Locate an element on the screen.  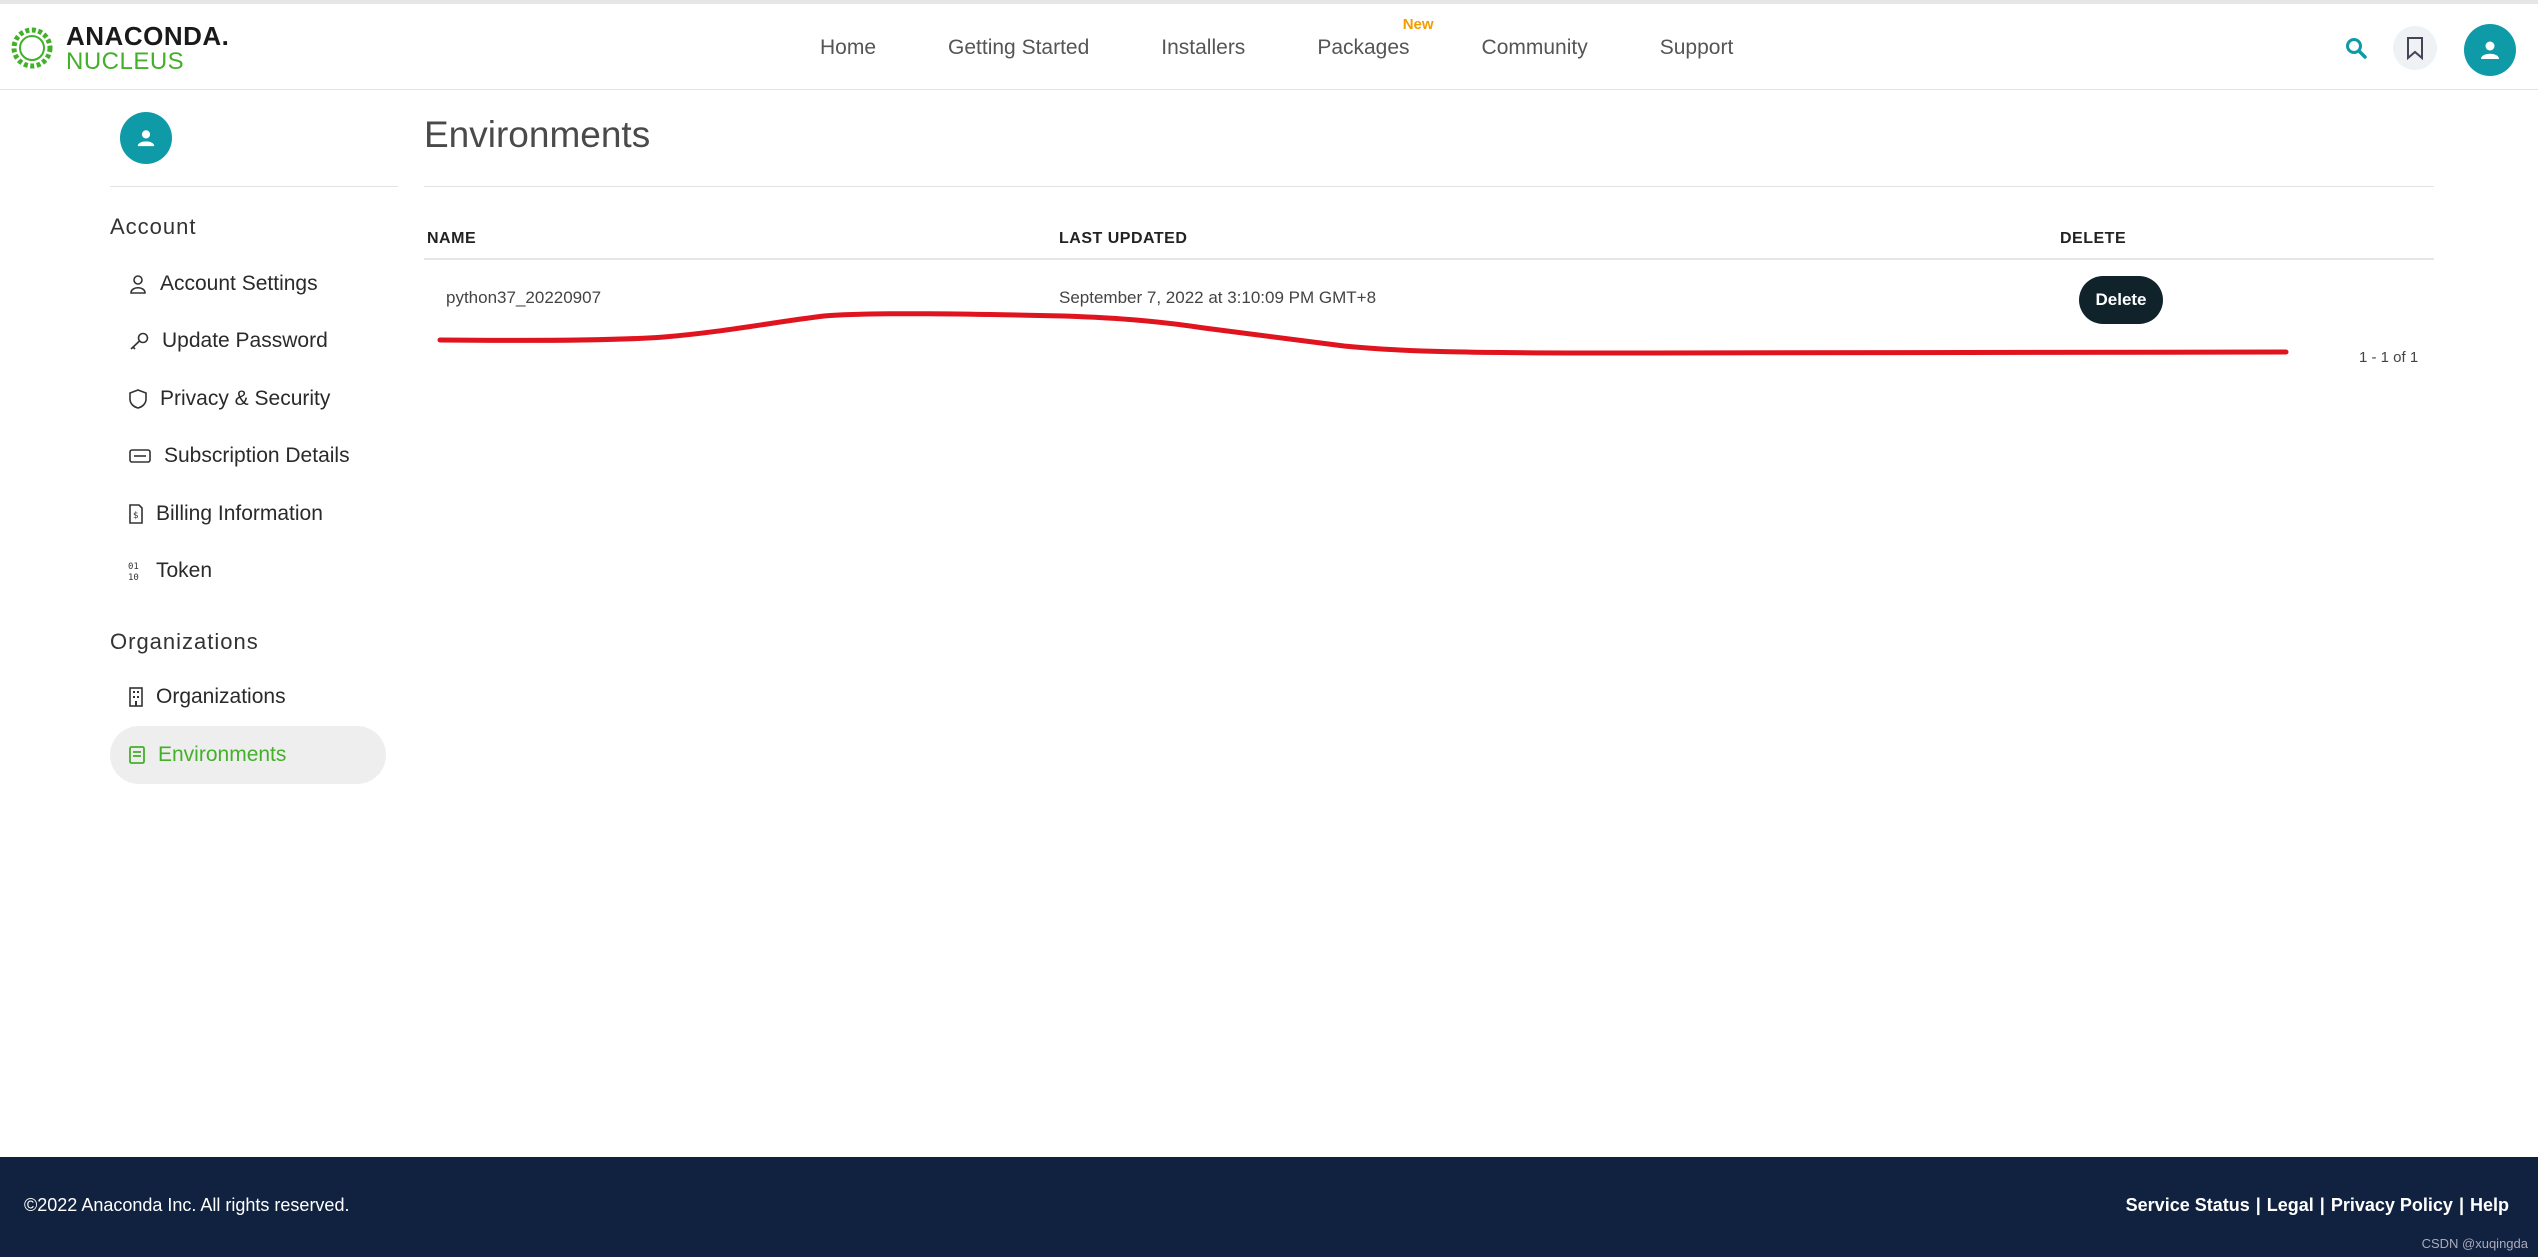
sidebar-item-label: Account Settings is located at coordinates (239, 283).